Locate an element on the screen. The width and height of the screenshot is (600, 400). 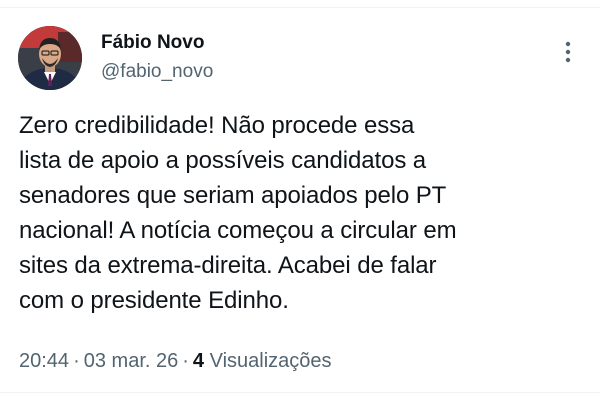
avatar is located at coordinates (50, 58).